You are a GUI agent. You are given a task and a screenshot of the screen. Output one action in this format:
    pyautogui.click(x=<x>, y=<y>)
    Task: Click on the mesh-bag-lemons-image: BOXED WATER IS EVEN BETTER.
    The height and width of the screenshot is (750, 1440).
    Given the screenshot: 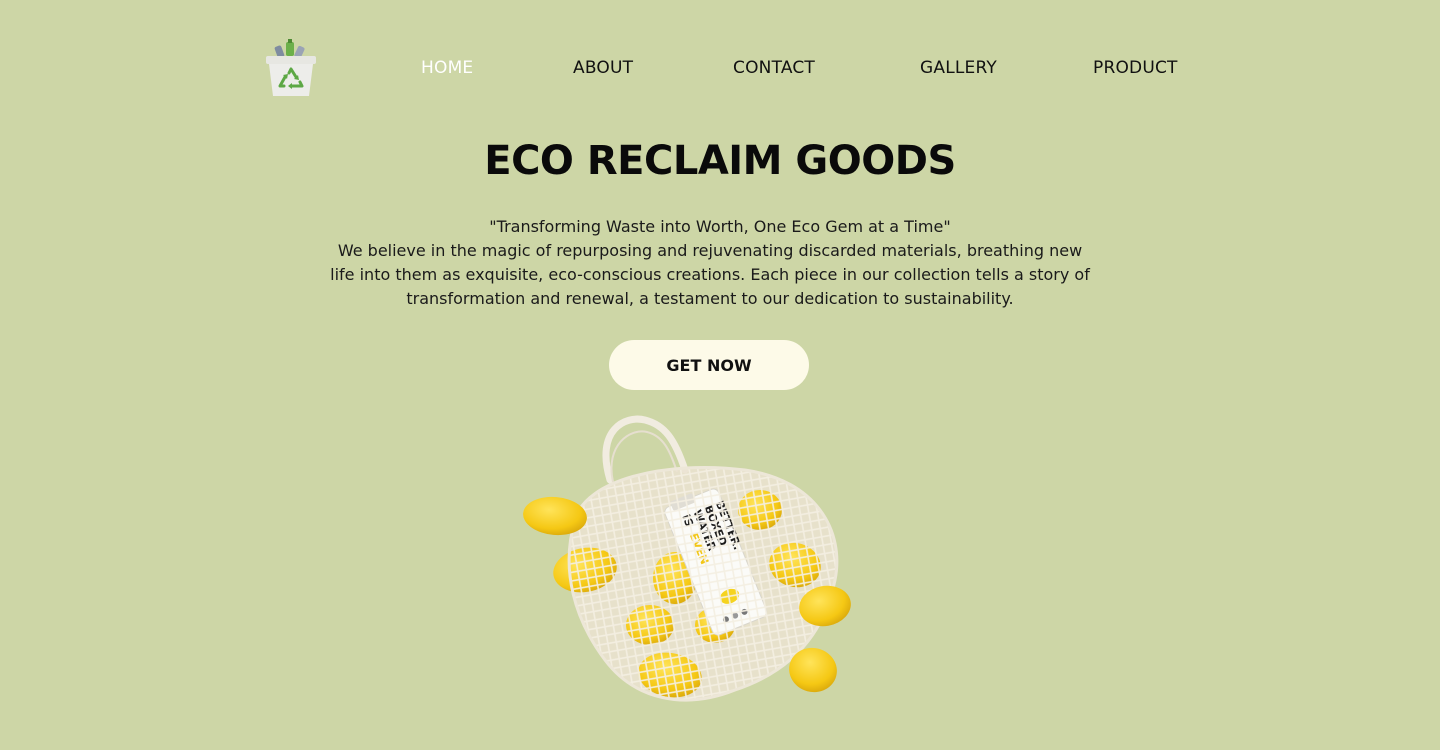 What is the action you would take?
    pyautogui.click(x=690, y=565)
    